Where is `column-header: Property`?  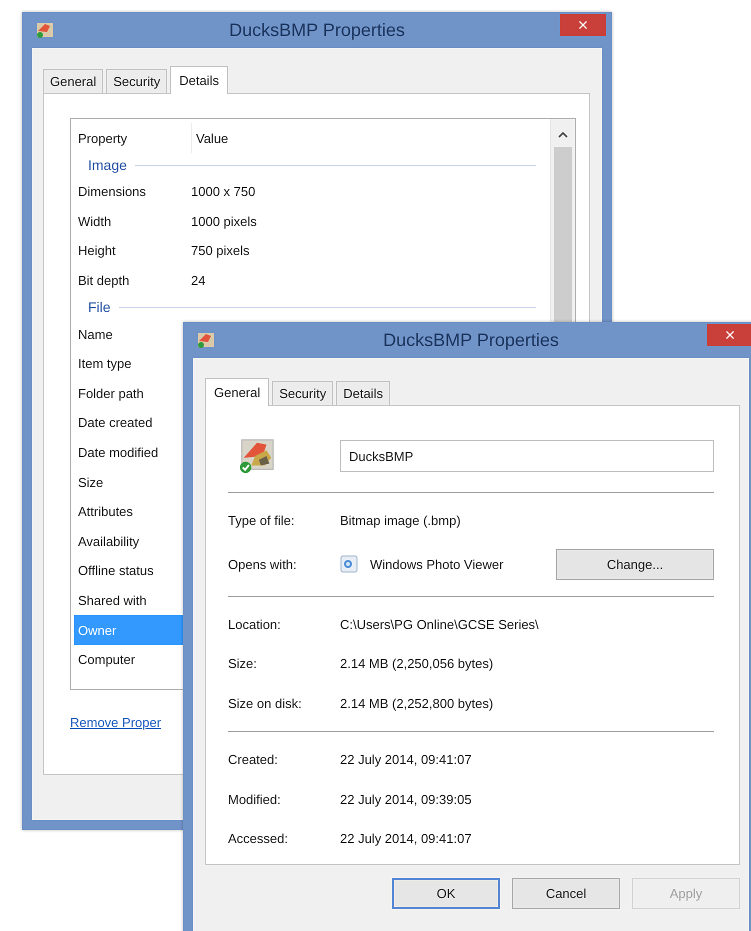
column-header: Property is located at coordinates (133, 138).